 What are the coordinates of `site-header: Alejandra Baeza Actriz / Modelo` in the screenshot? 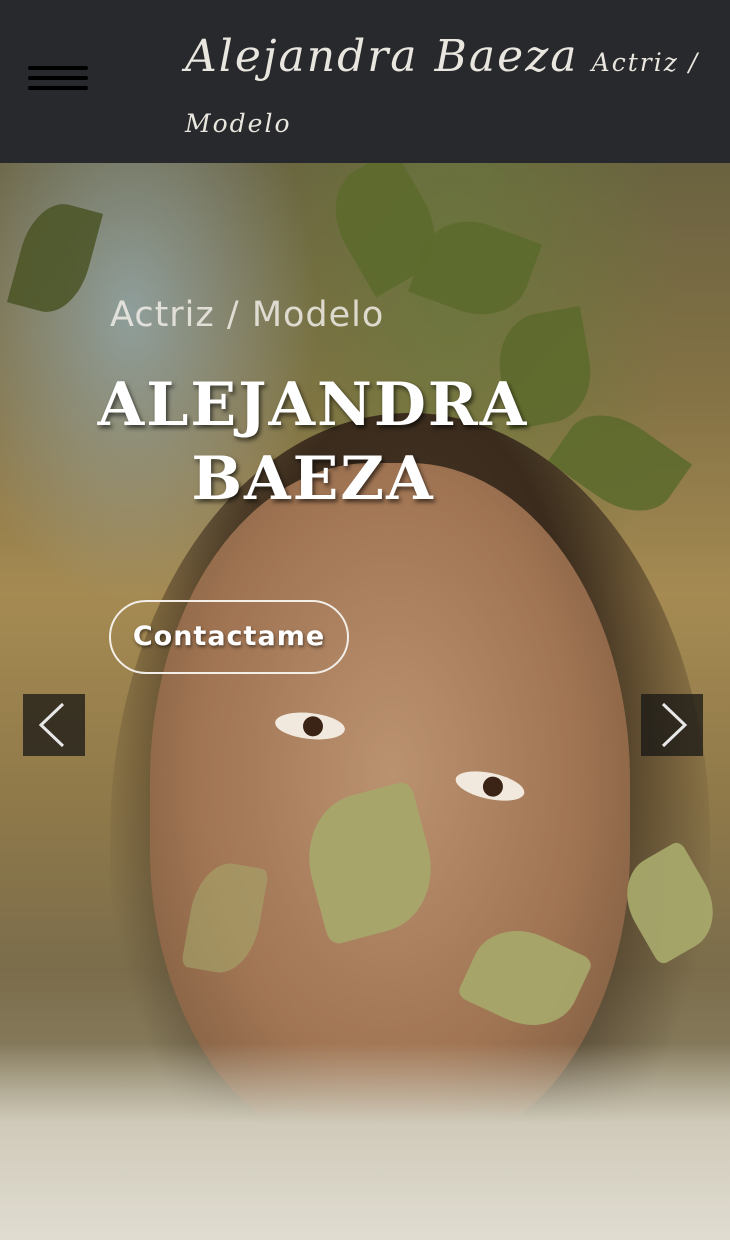 It's located at (365, 81).